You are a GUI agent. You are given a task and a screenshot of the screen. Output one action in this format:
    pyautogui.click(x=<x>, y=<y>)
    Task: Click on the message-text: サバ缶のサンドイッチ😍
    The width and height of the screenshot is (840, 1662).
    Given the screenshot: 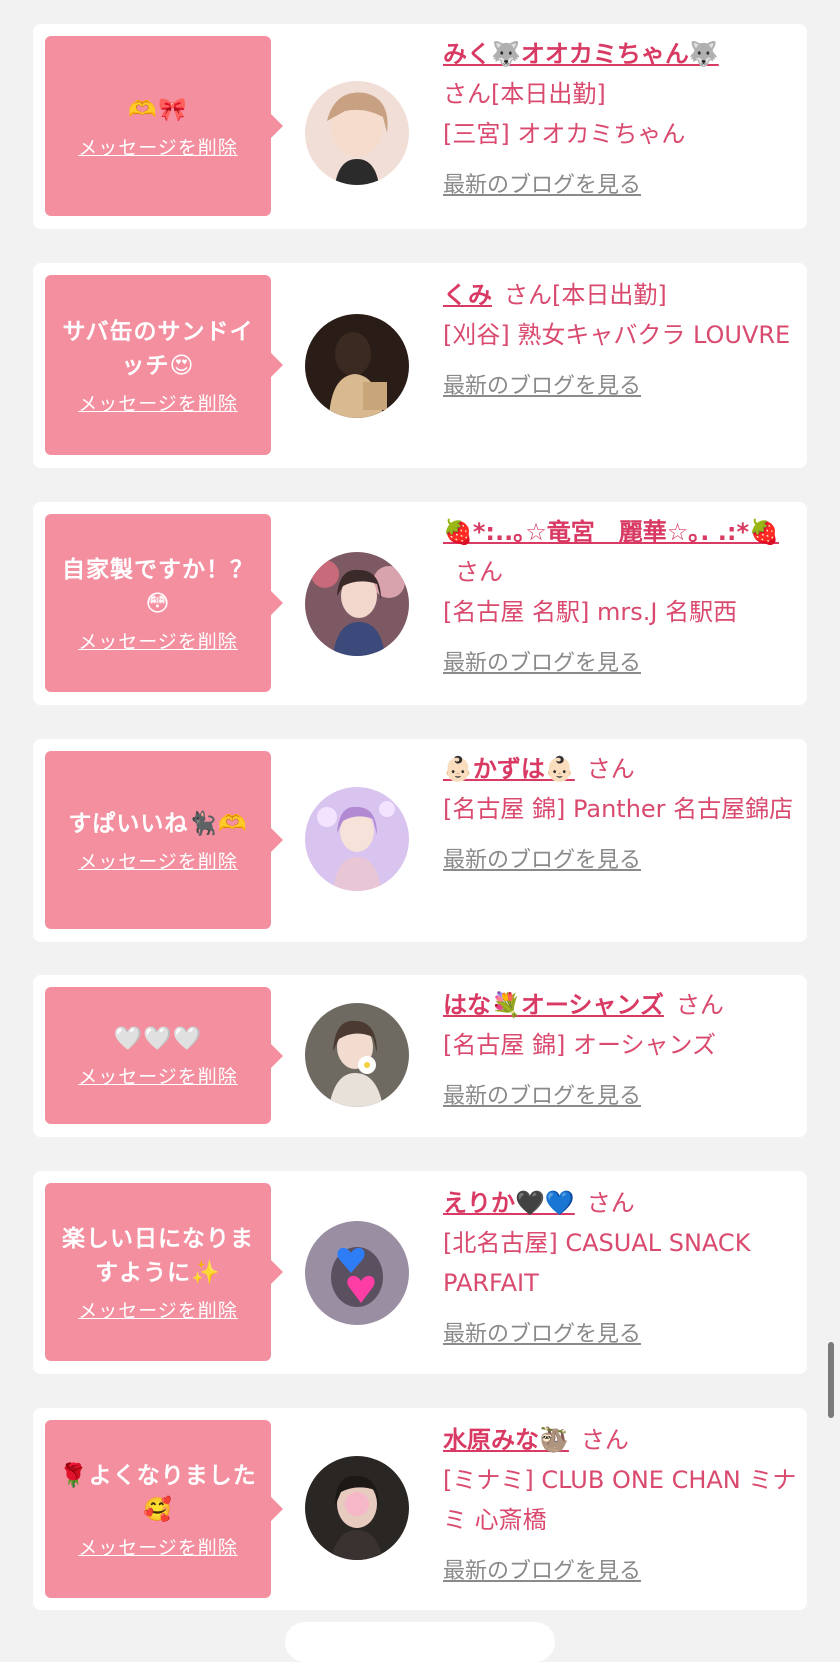 What is the action you would take?
    pyautogui.click(x=158, y=348)
    